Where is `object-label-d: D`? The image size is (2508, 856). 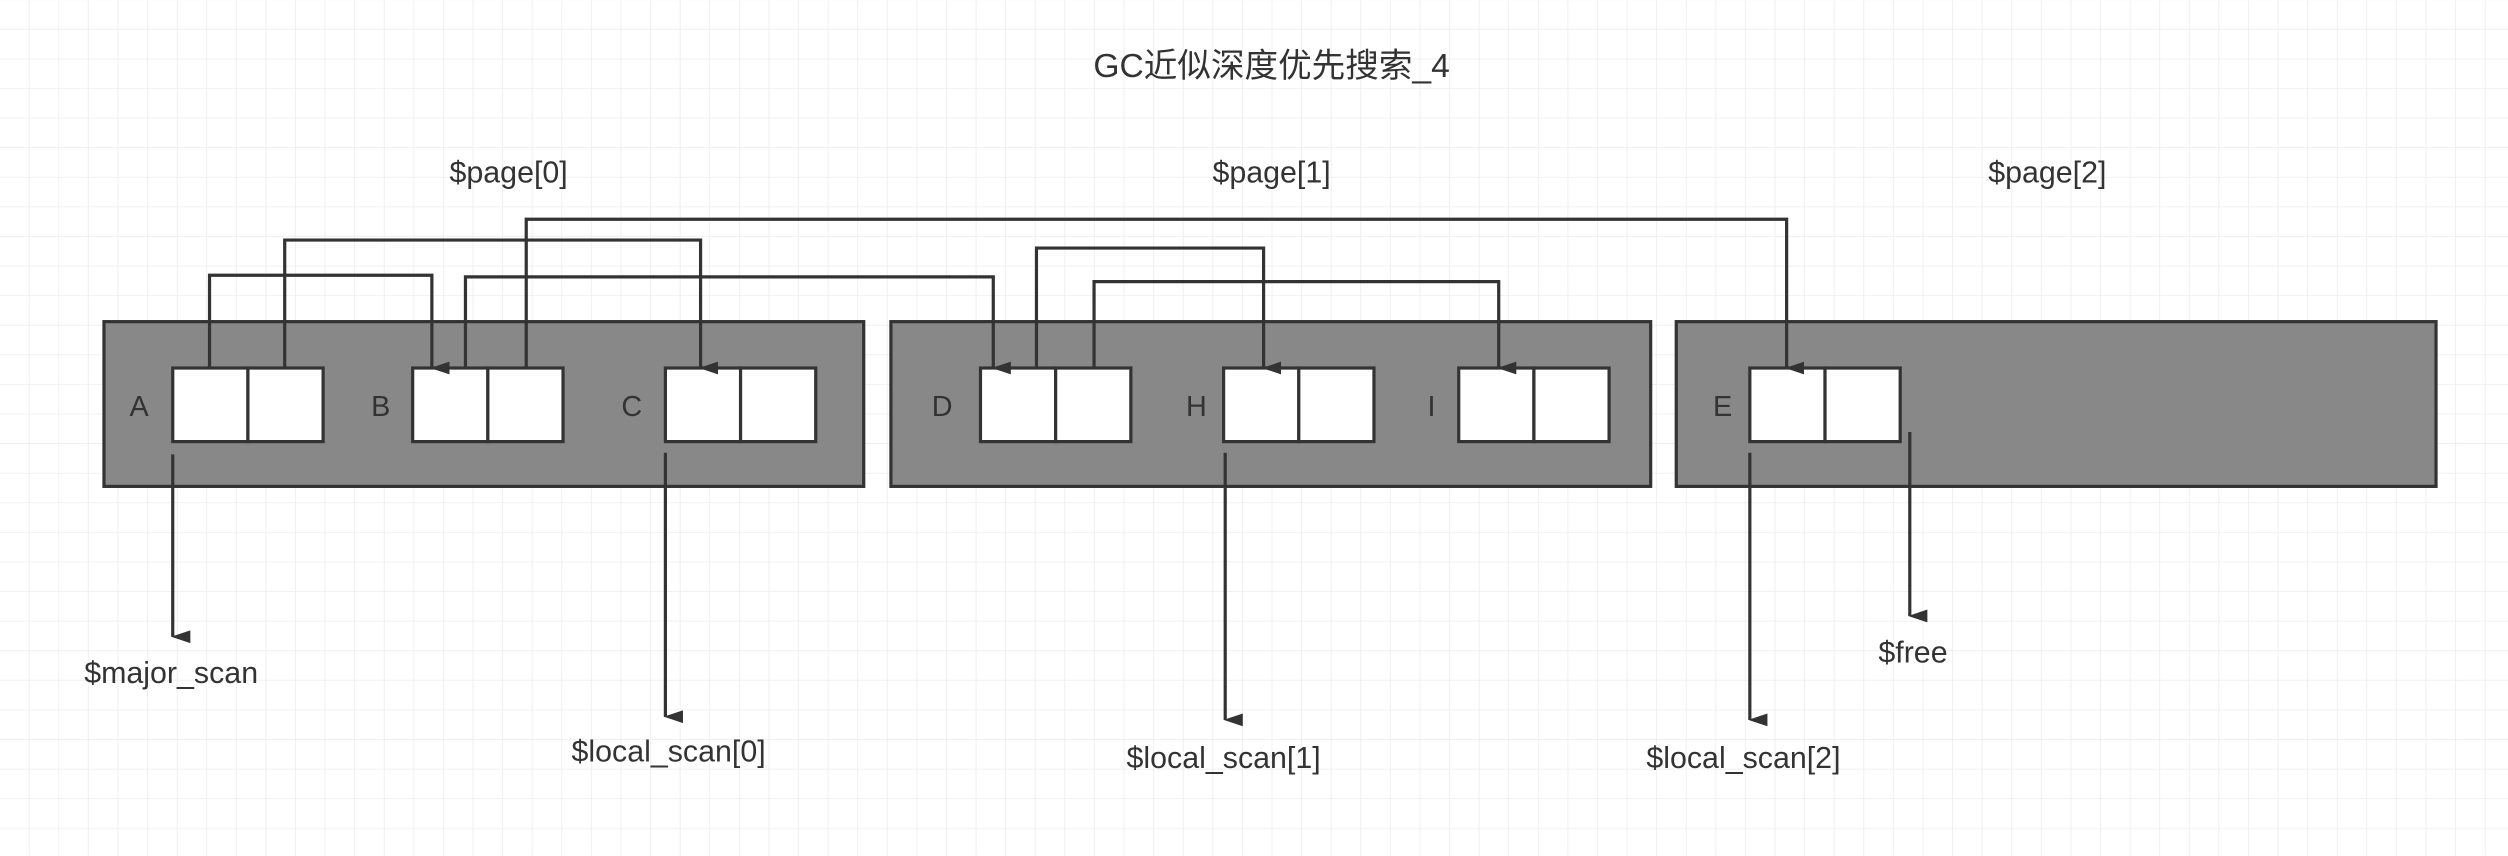
object-label-d: D is located at coordinates (942, 407).